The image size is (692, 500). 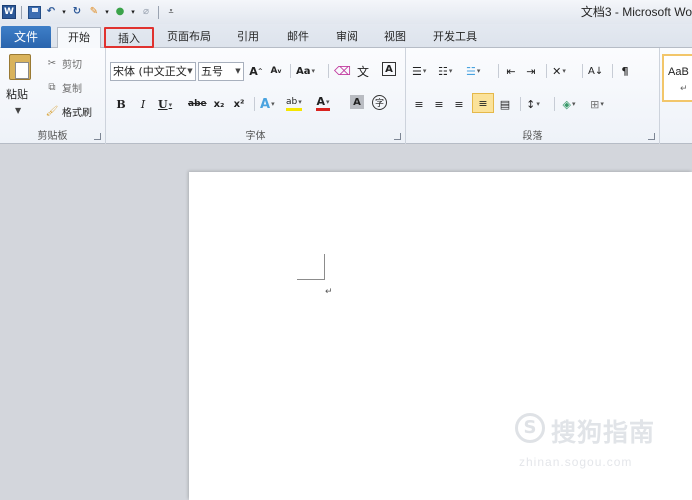 What do you see at coordinates (651, 136) in the screenshot?
I see `paragraph-launcher-icon` at bounding box center [651, 136].